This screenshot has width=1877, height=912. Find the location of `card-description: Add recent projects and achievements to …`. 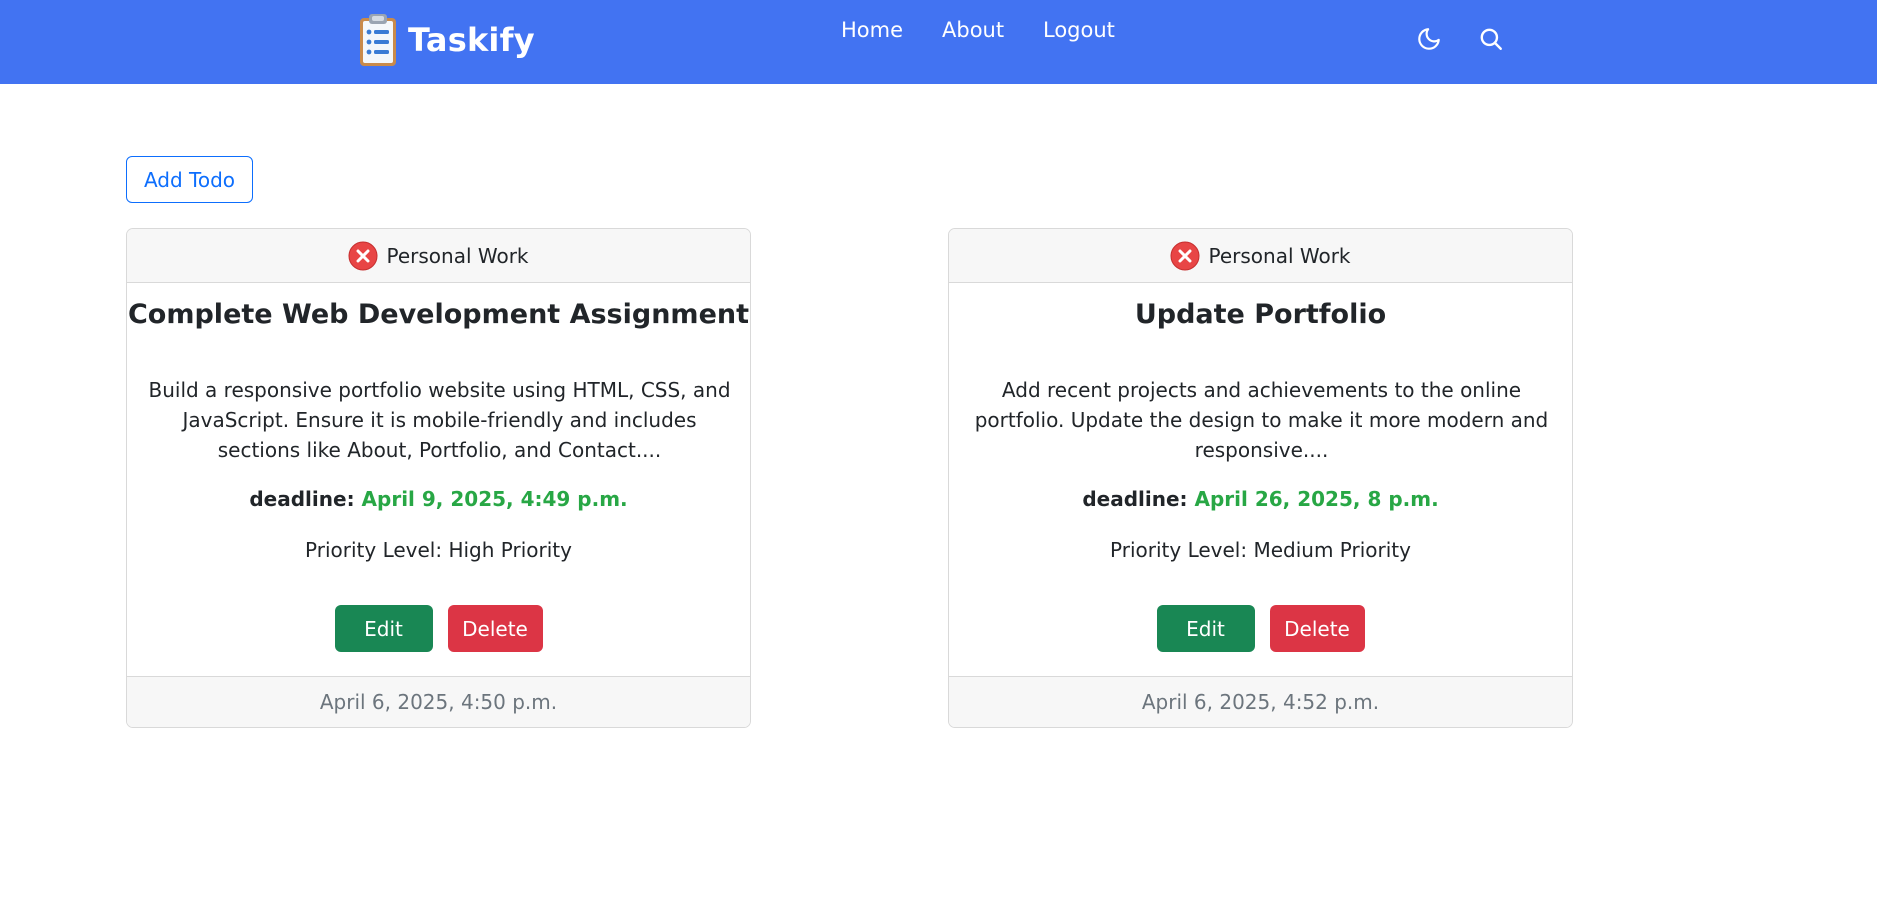

card-description: Add recent projects and achievements to … is located at coordinates (1261, 420).